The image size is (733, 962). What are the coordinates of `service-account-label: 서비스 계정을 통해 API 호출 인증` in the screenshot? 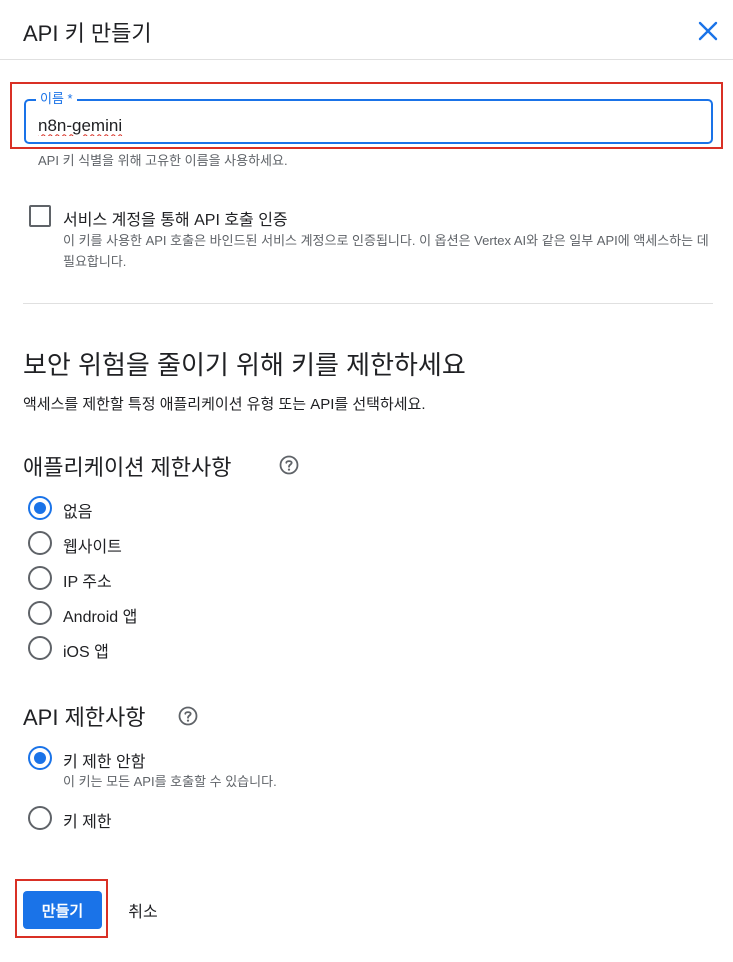 It's located at (175, 220).